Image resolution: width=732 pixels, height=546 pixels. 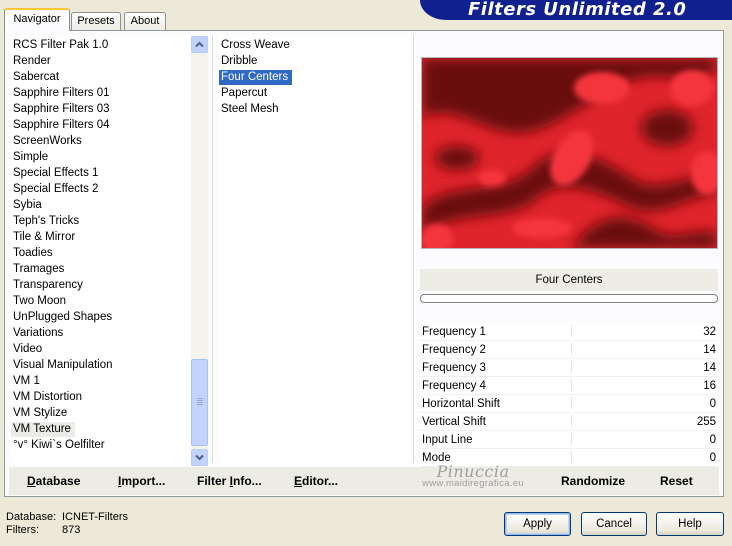 What do you see at coordinates (593, 481) in the screenshot?
I see `randomize-button: Randomize` at bounding box center [593, 481].